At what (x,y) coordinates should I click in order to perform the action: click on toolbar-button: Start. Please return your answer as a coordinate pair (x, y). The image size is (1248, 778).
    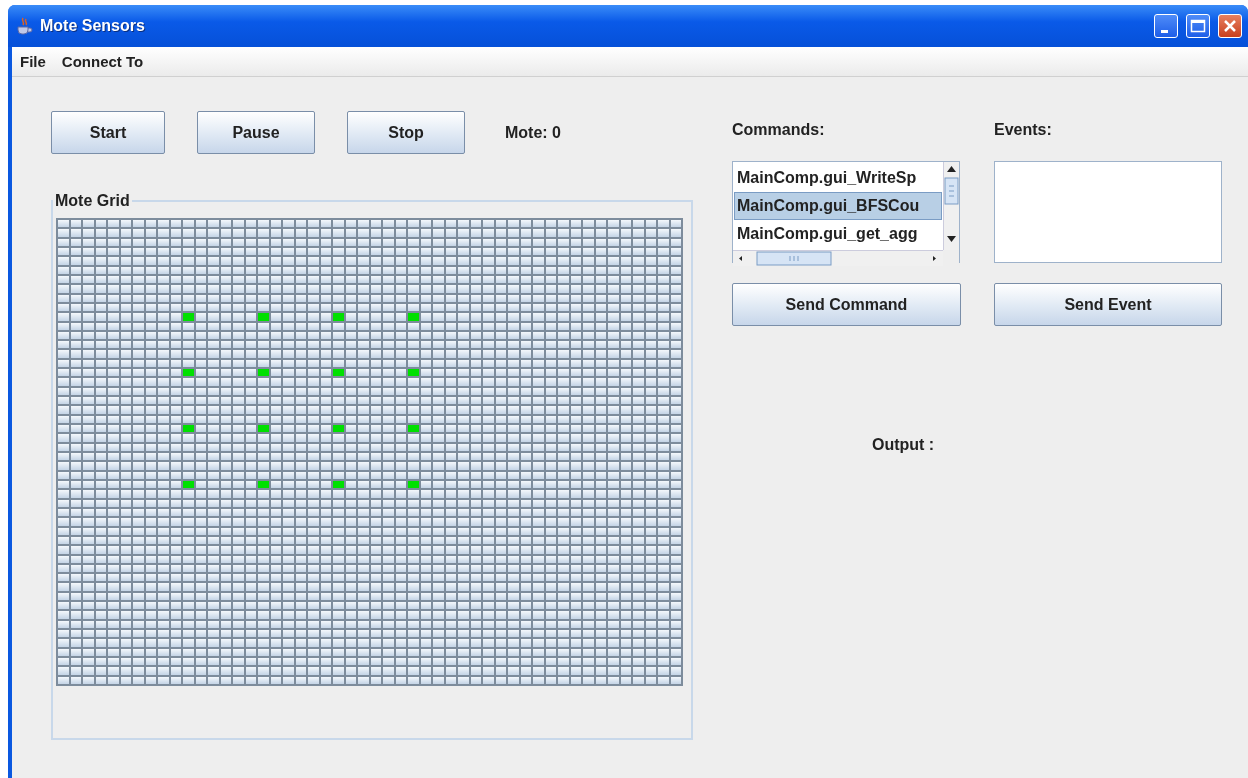
    Looking at the image, I should click on (108, 132).